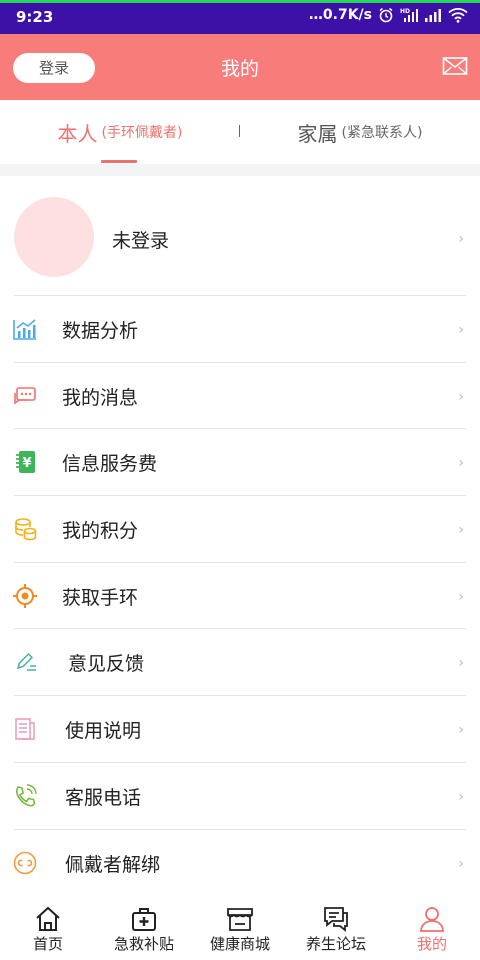 This screenshot has height=960, width=480. I want to click on nav-mine: 我的, so click(432, 928).